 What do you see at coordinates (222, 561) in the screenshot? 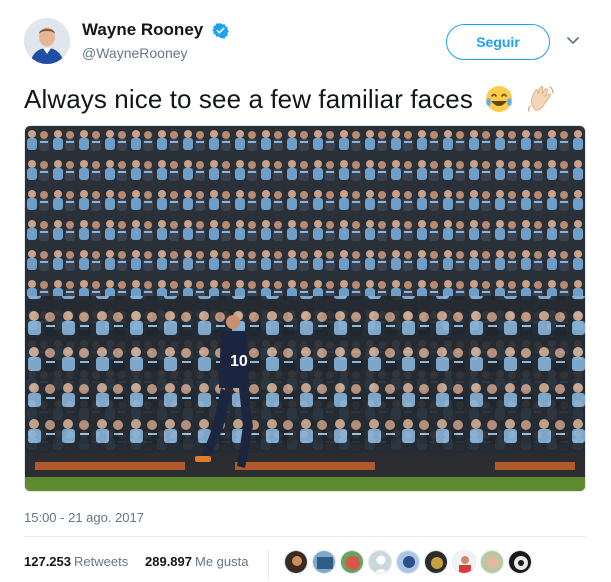
I see `likes-label: Me gusta` at bounding box center [222, 561].